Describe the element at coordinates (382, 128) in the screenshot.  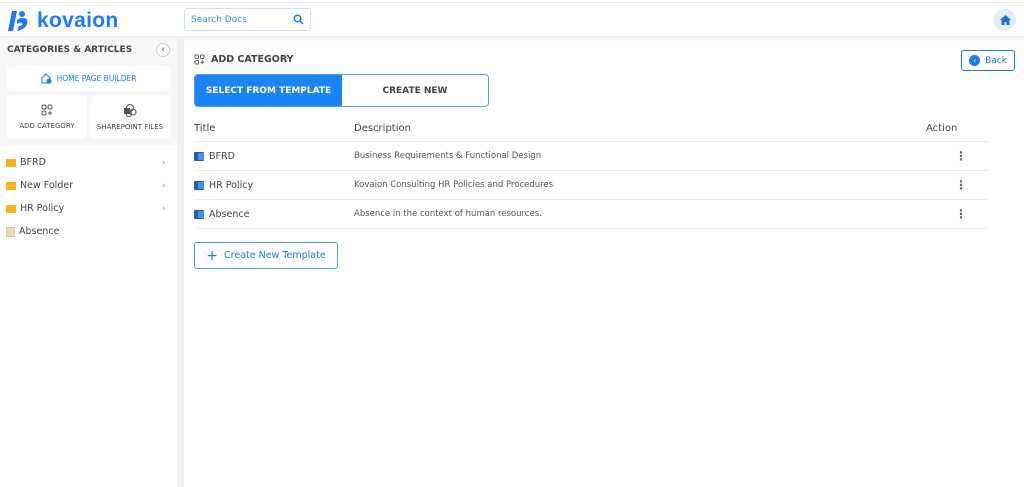
I see `column-description: Description` at that location.